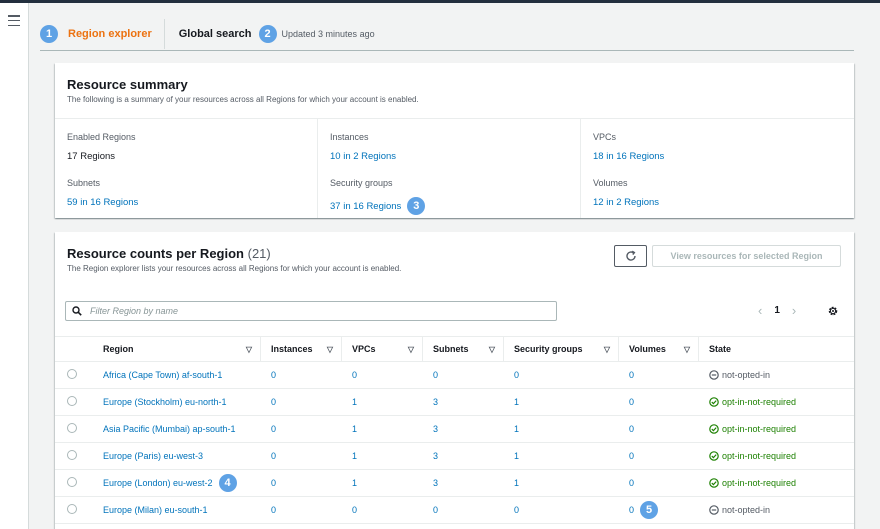  Describe the element at coordinates (605, 137) in the screenshot. I see `summary-label: VPCs` at that location.